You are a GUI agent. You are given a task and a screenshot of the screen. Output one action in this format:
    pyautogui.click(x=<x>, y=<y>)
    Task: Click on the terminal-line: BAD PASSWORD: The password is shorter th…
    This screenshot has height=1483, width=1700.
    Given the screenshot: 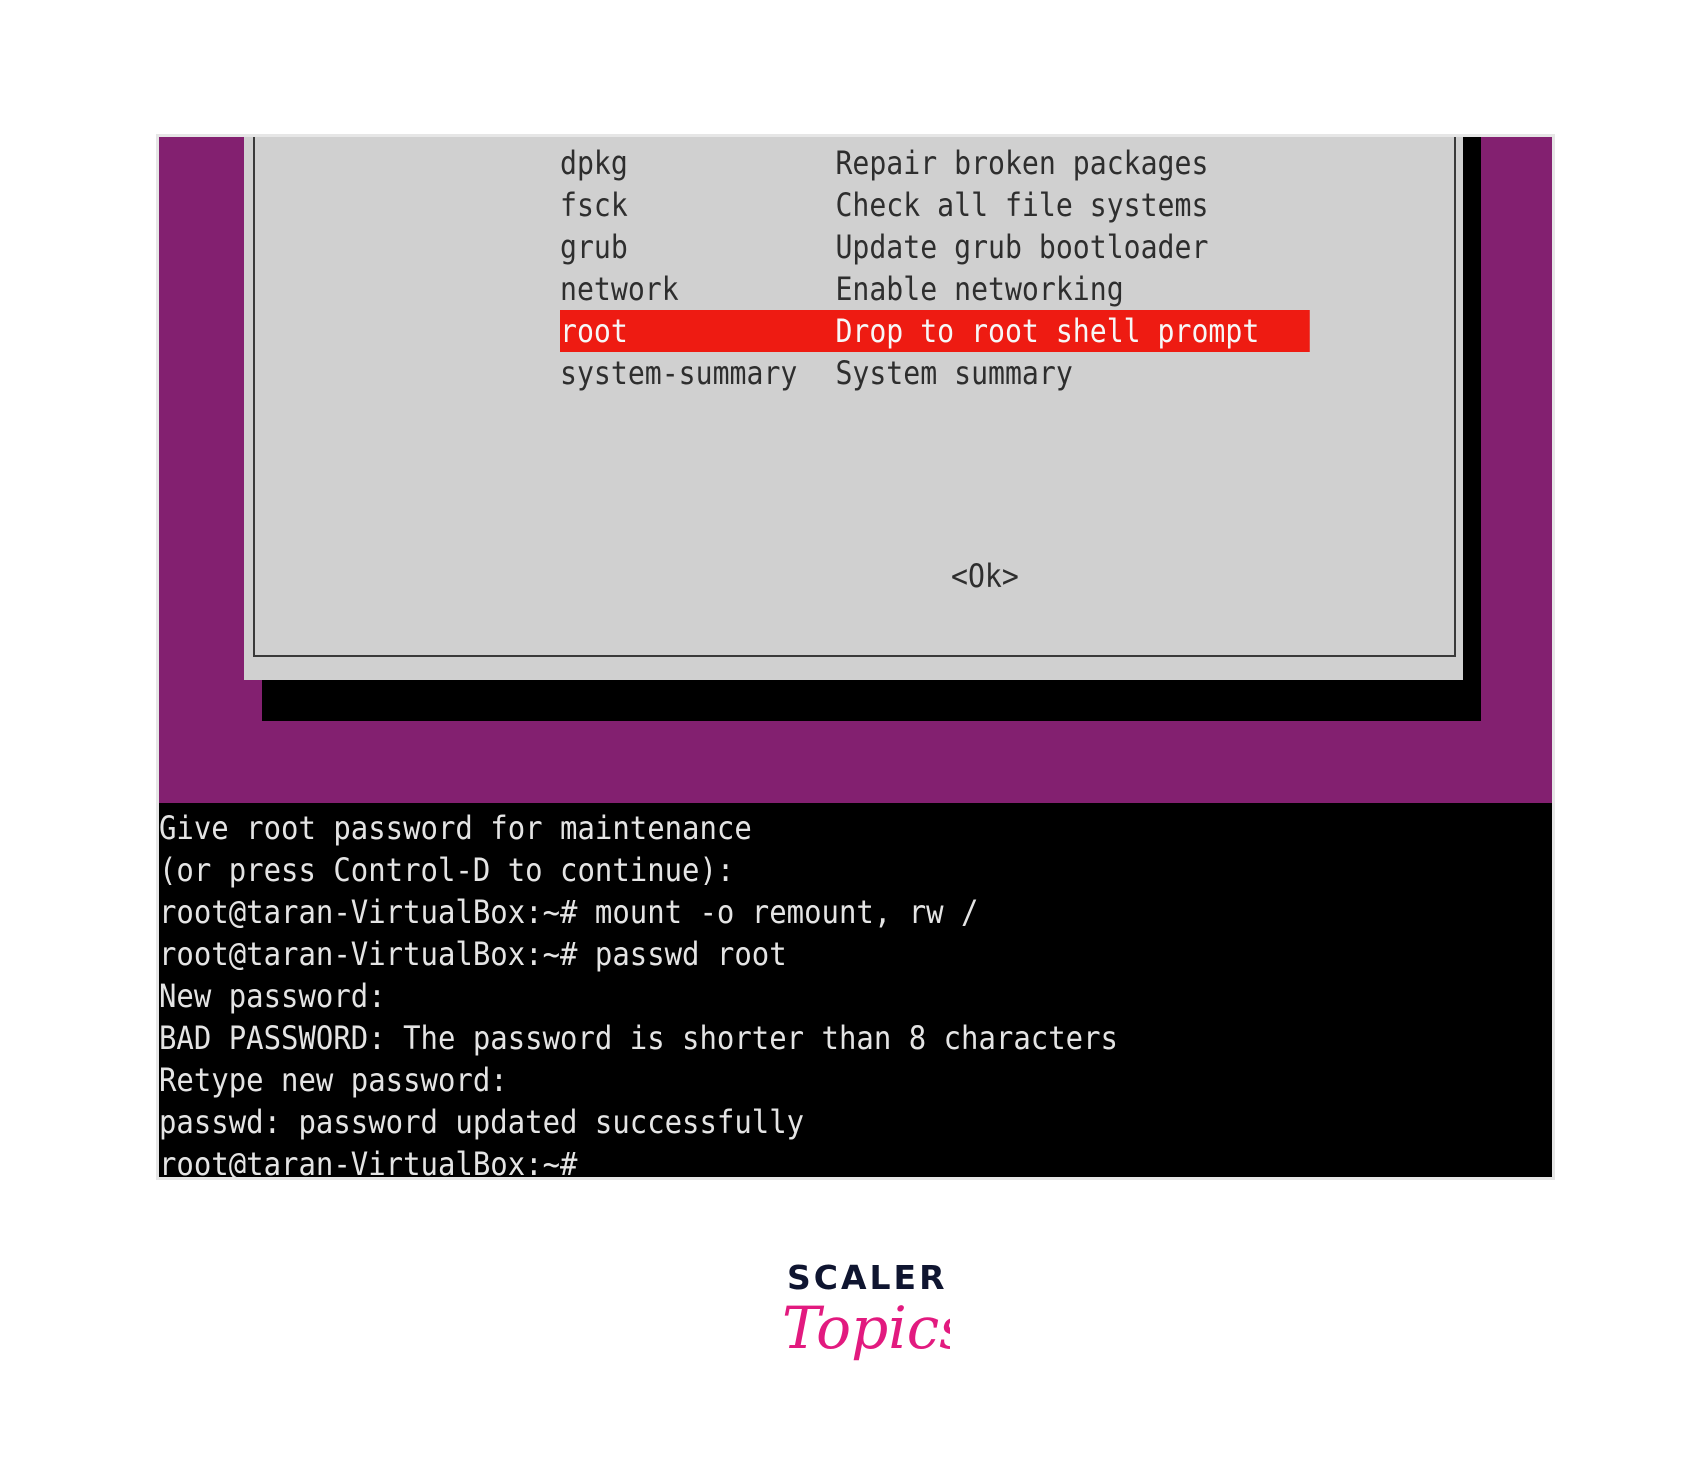 What is the action you would take?
    pyautogui.click(x=638, y=1038)
    